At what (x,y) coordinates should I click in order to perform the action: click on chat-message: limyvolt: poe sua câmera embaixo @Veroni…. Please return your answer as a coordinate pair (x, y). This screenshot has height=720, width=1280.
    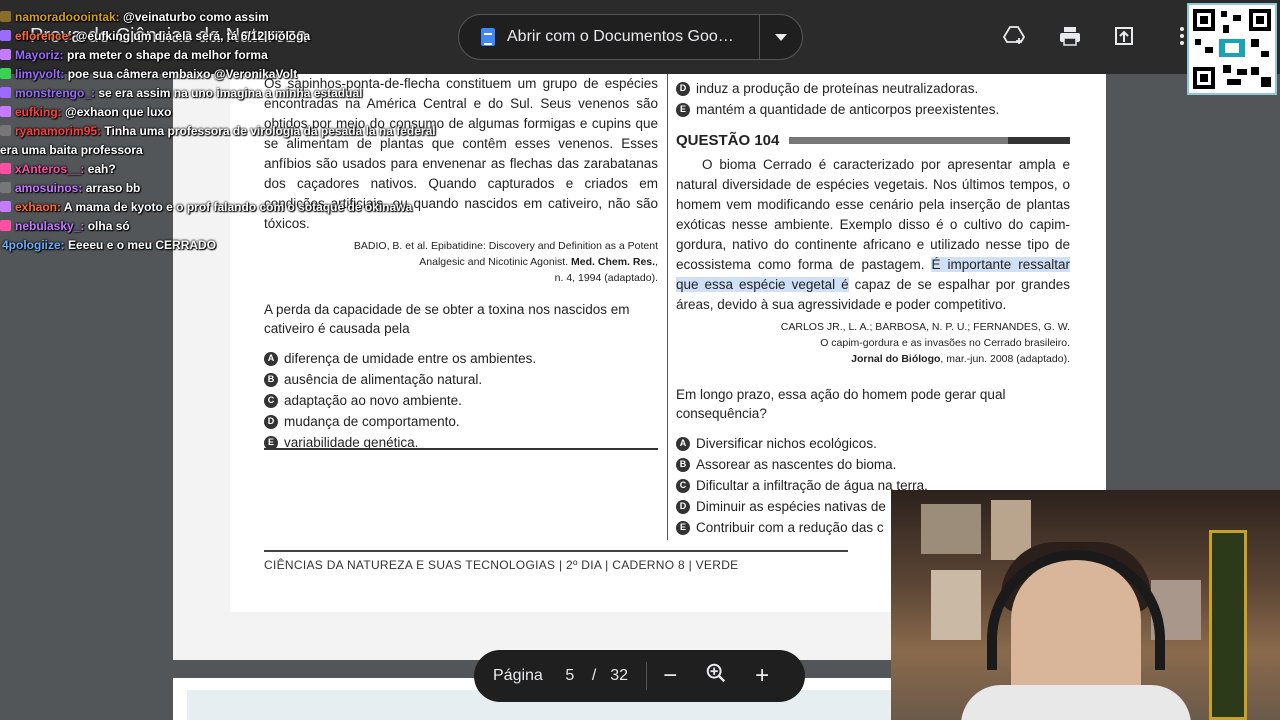
    Looking at the image, I should click on (235, 74).